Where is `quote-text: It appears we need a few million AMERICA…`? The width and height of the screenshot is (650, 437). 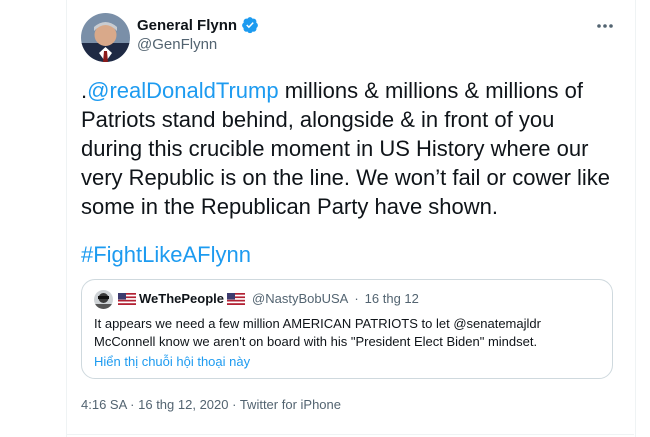 quote-text: It appears we need a few million AMERICA… is located at coordinates (317, 332).